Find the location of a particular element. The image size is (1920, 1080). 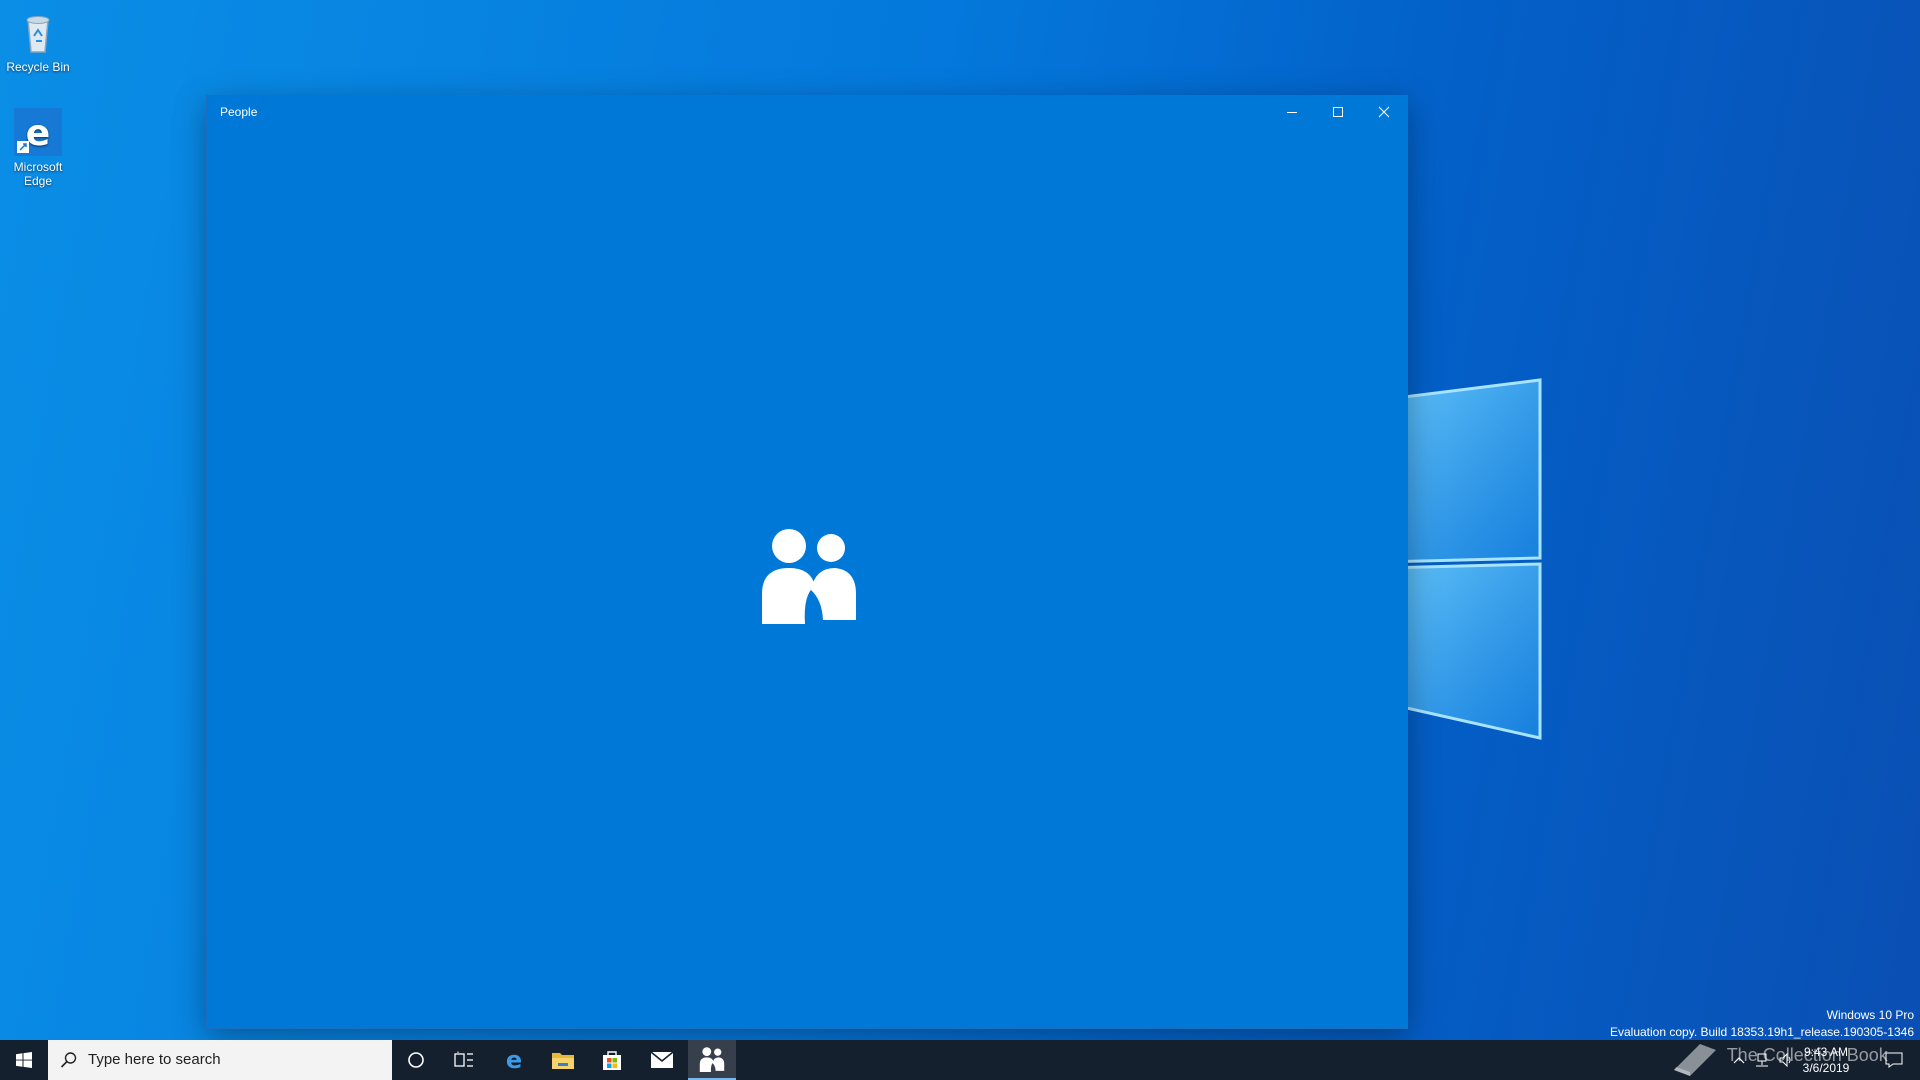

close-button is located at coordinates (1384, 112).